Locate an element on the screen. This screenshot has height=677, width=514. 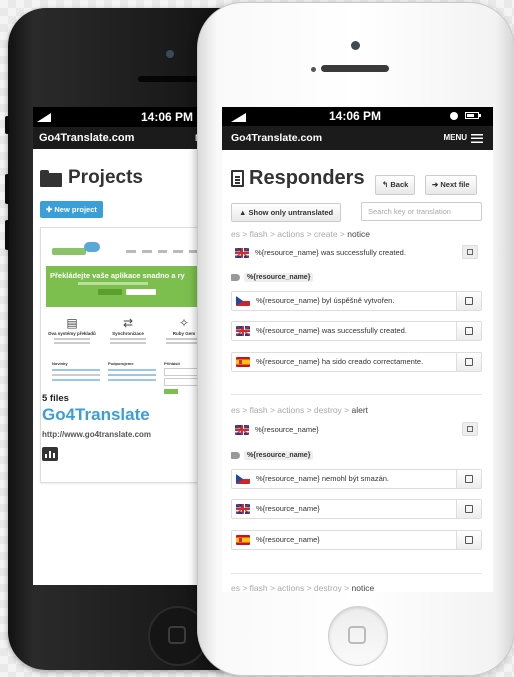
hamburger-icon is located at coordinates (477, 138).